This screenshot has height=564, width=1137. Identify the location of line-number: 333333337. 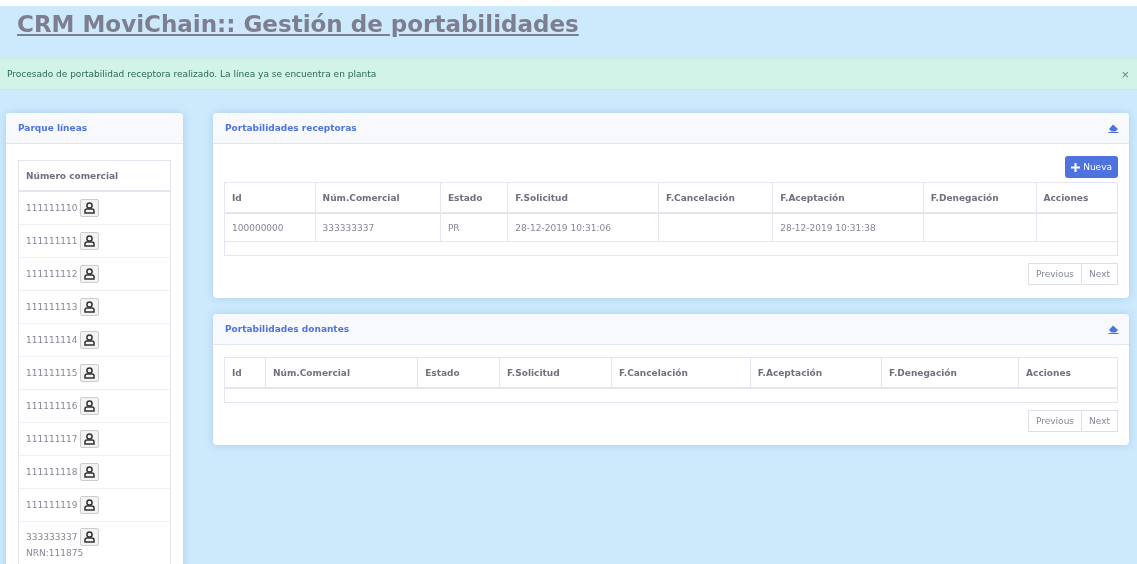
(52, 537).